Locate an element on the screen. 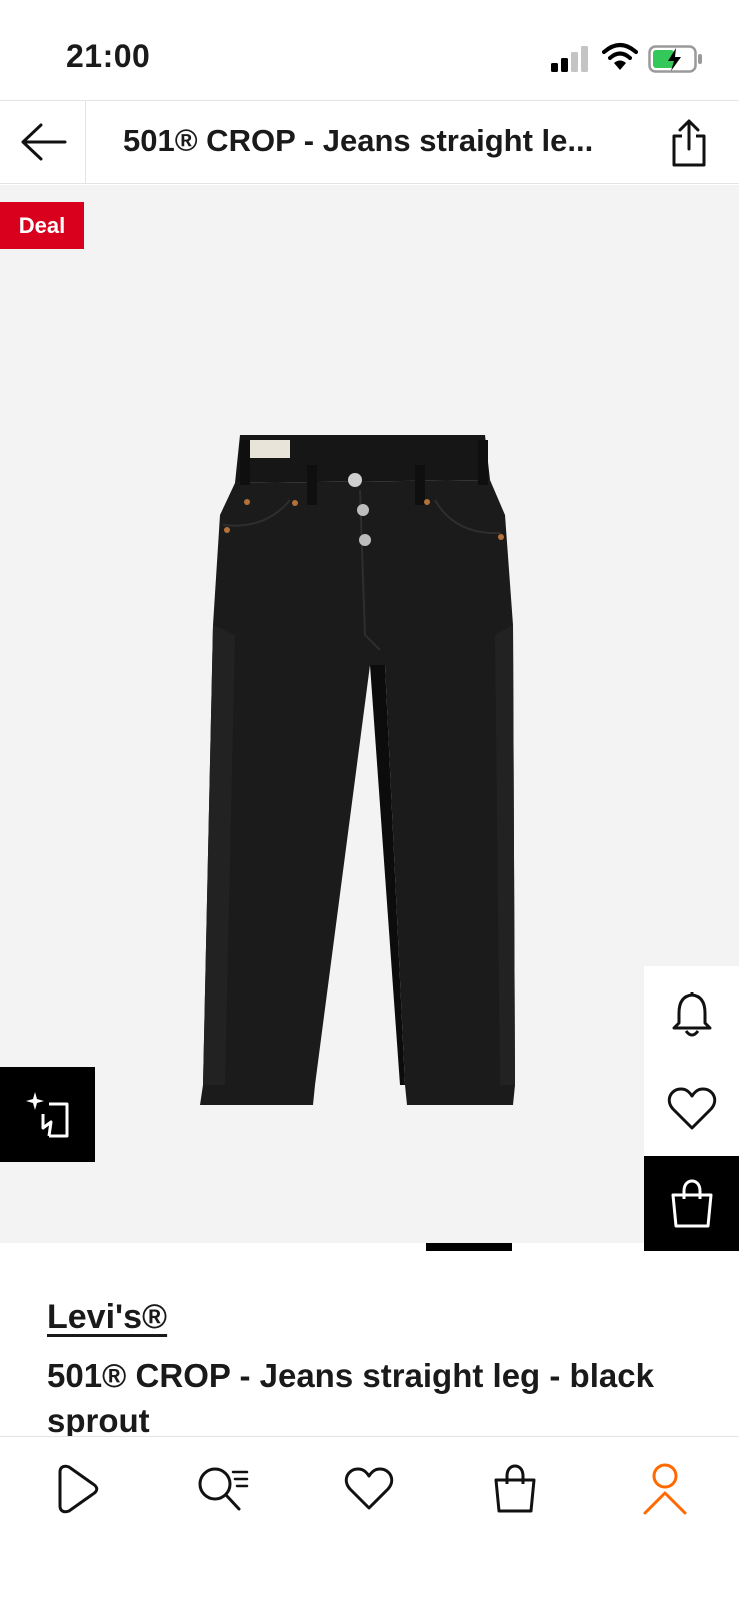 This screenshot has height=1600, width=739. deal-badge: Deal is located at coordinates (42, 225).